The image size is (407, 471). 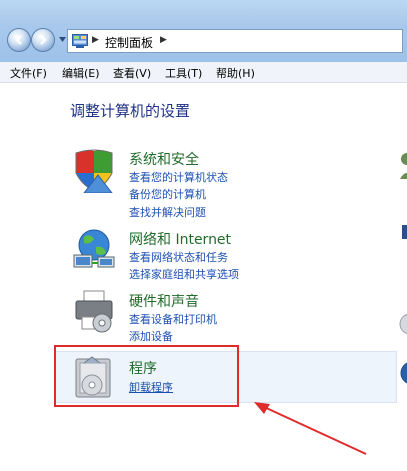 I want to click on address-bar: ▶ 控制面板 ▶, so click(x=235, y=41).